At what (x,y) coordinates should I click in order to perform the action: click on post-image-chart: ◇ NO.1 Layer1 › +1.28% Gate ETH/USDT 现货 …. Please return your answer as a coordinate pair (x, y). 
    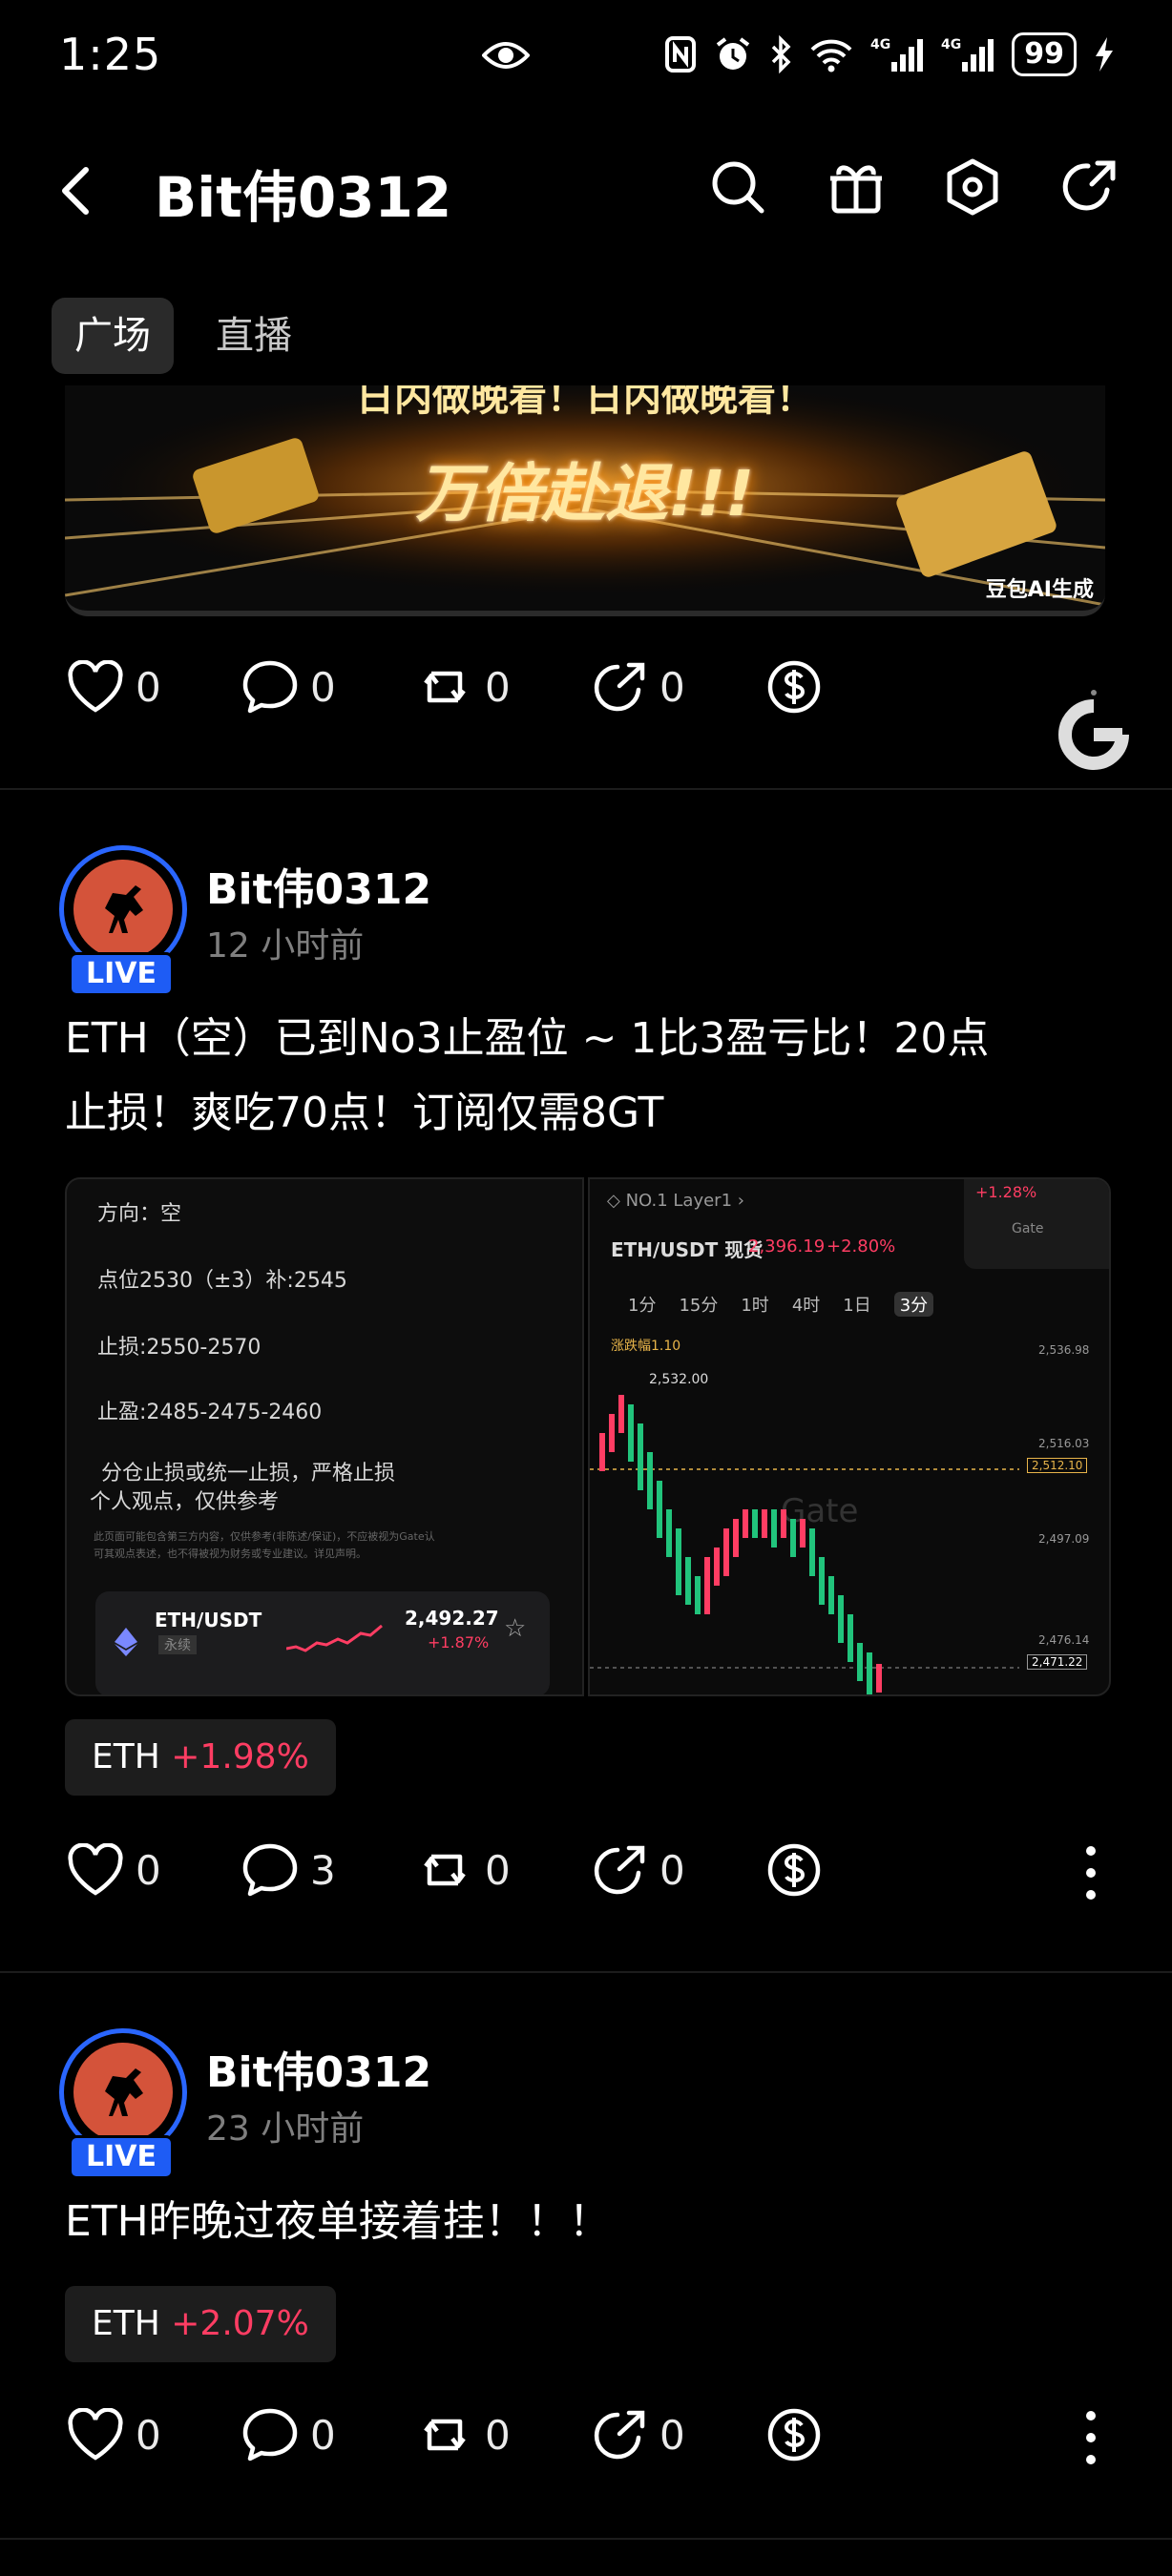
    Looking at the image, I should click on (849, 1436).